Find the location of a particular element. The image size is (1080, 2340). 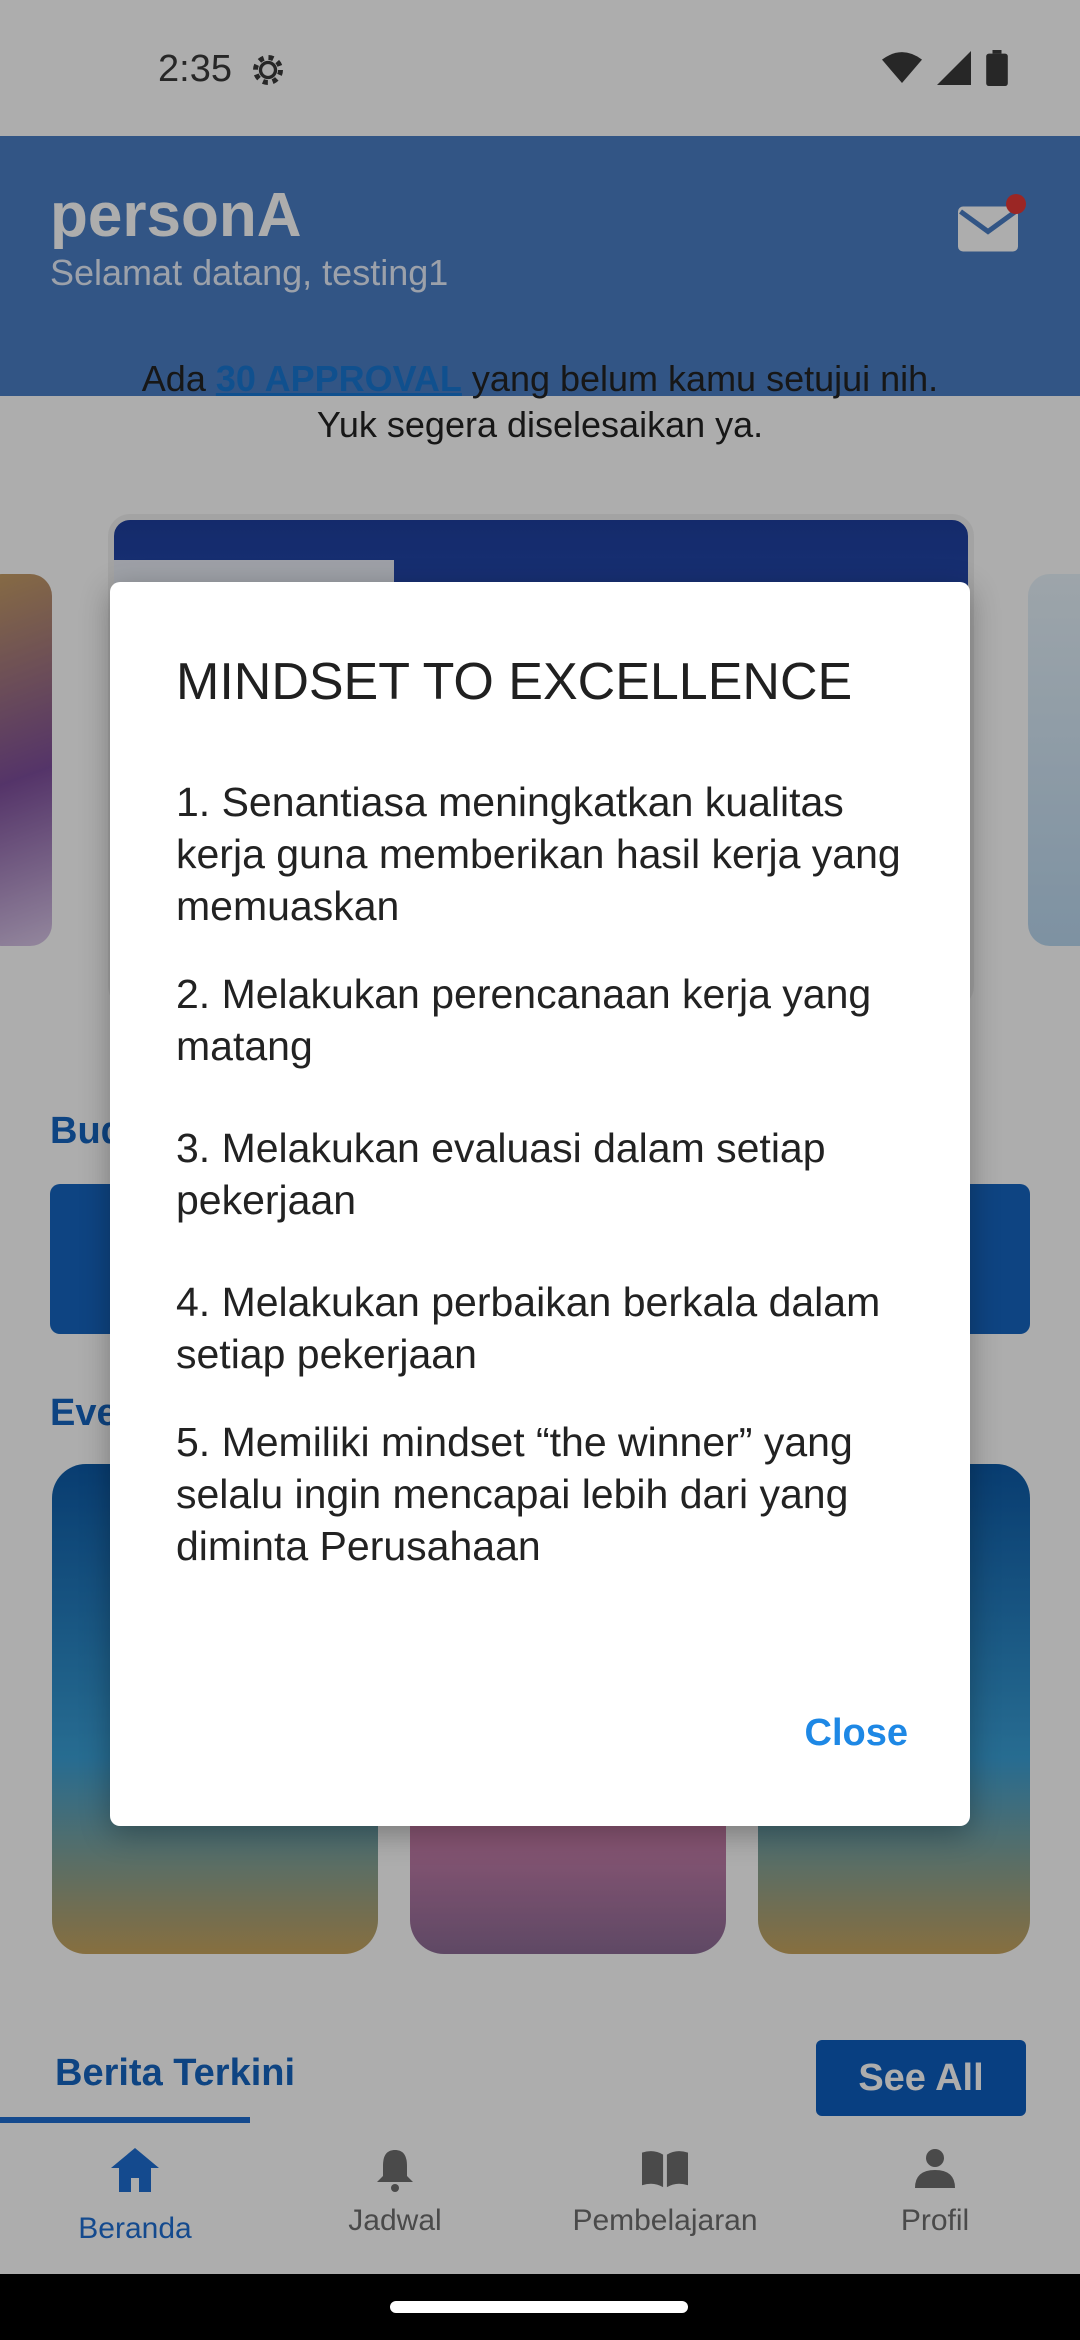

dialog-title: MINDSET TO EXCELLENCE is located at coordinates (514, 682).